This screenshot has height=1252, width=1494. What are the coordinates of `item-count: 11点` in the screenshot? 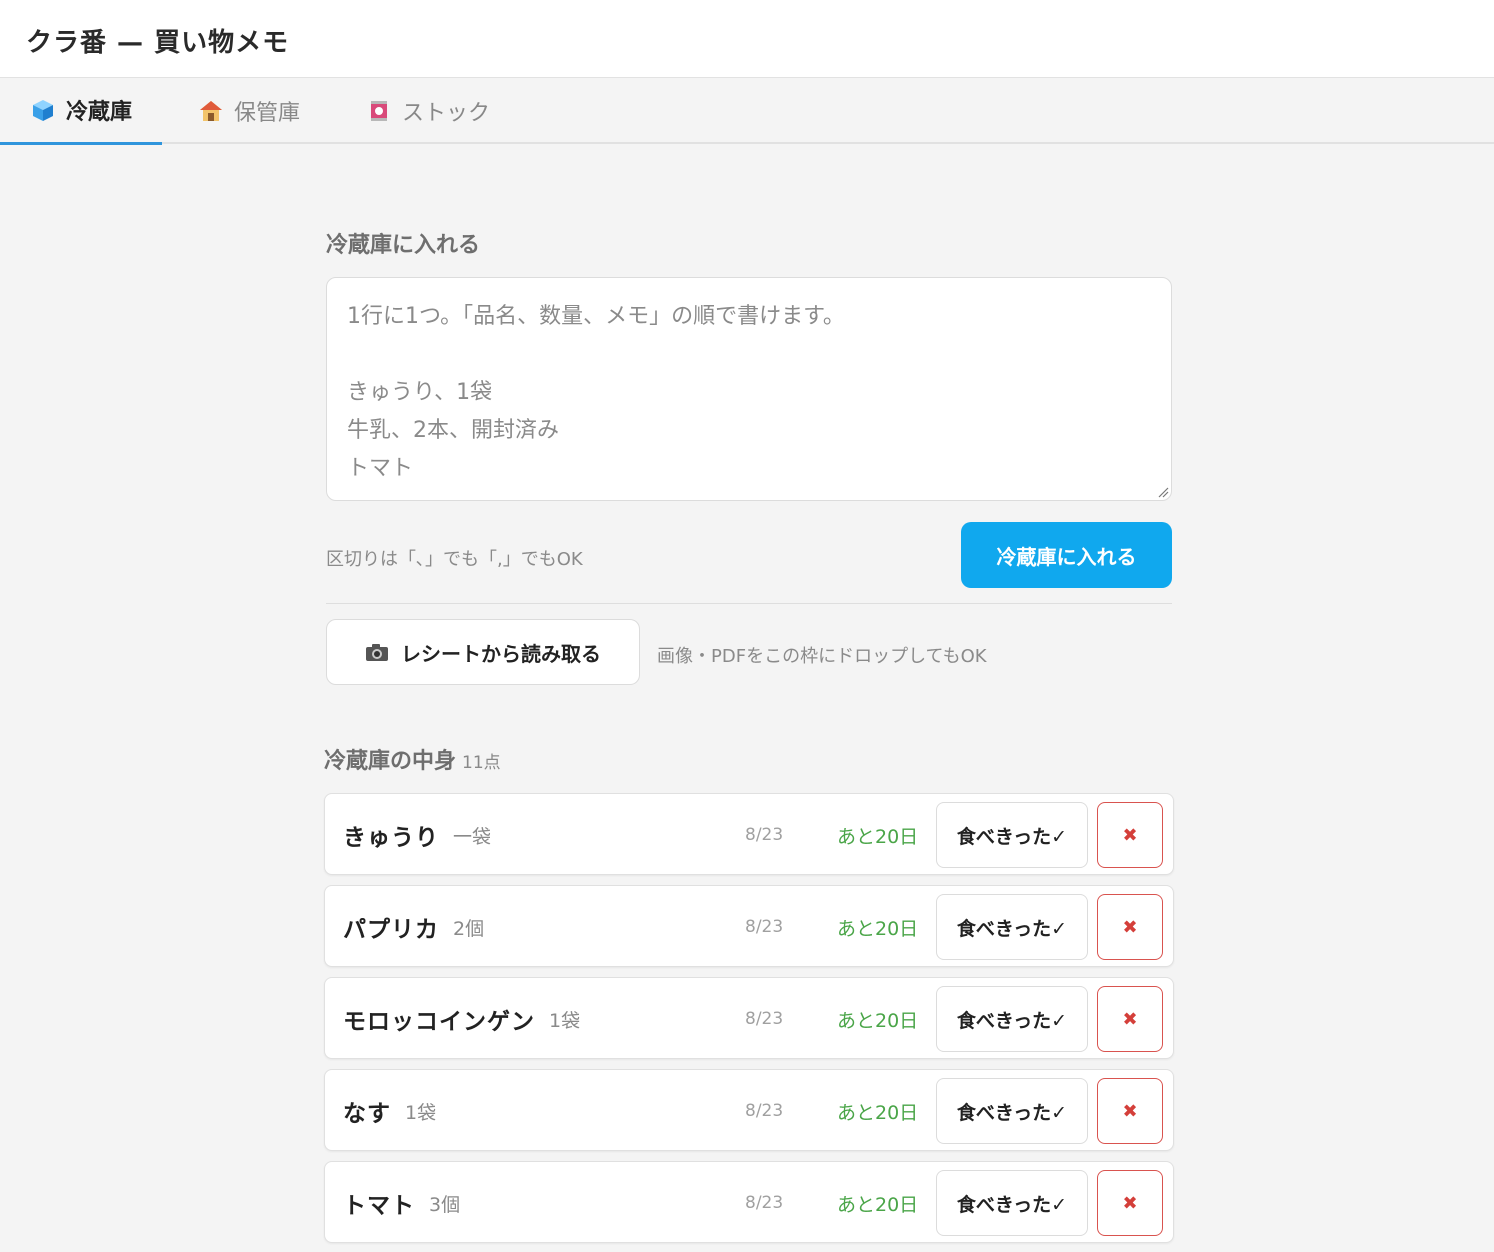 It's located at (481, 763).